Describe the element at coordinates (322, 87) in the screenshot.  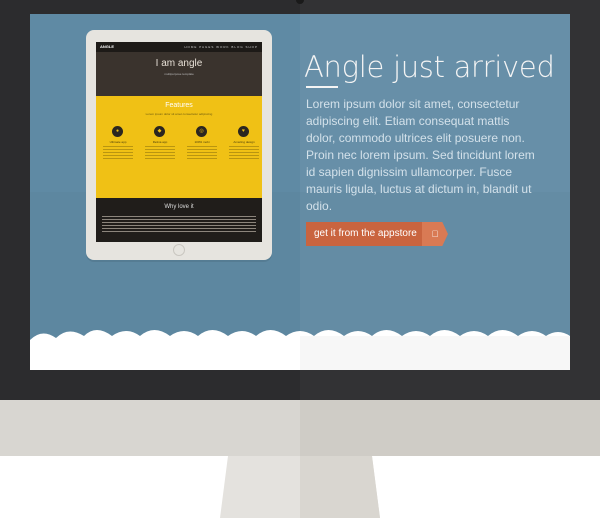
I see `hero-title-underline` at that location.